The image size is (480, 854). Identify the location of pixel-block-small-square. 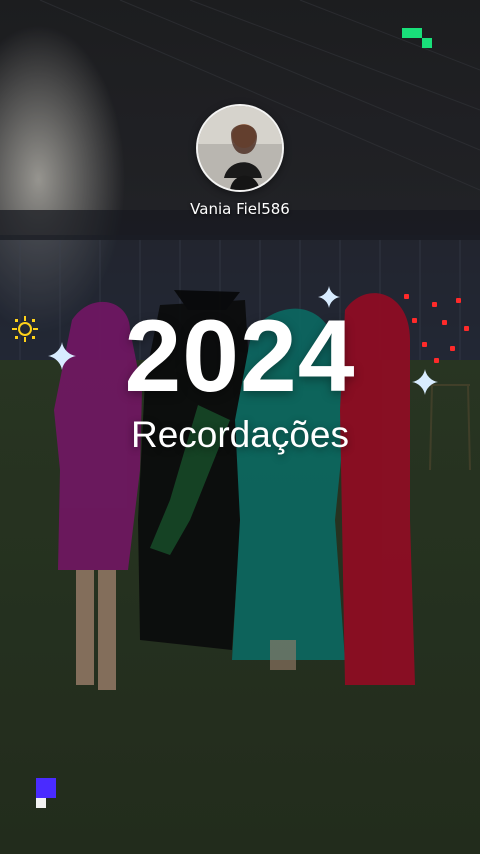
(41, 803).